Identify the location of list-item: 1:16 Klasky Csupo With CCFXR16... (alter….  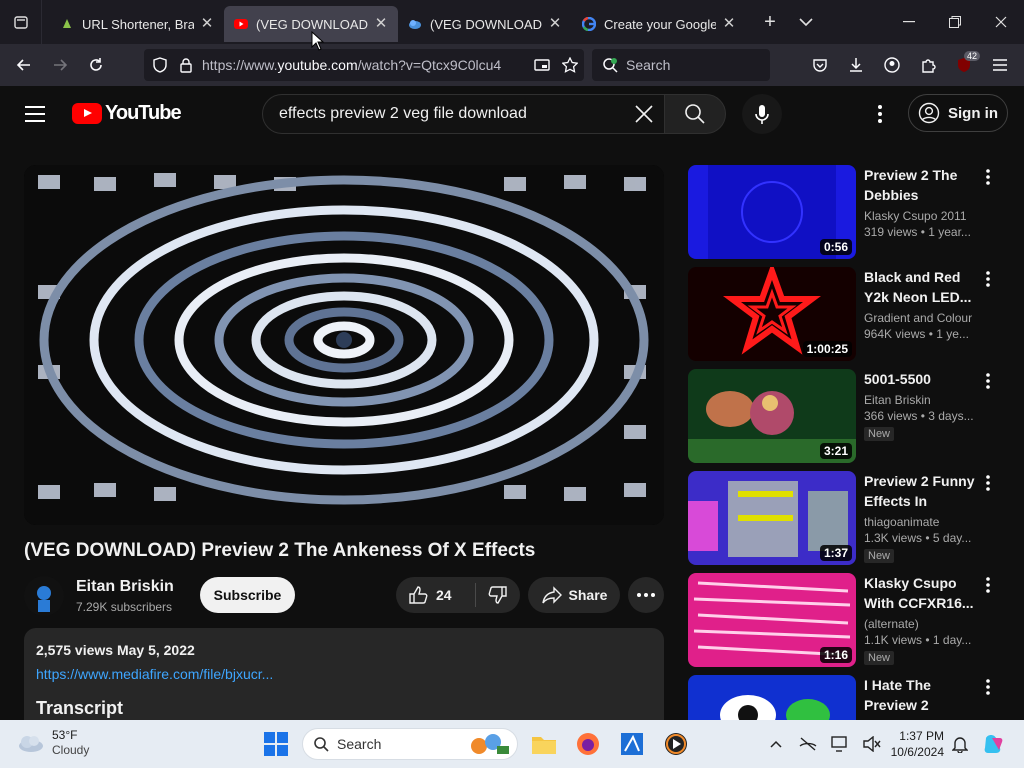
(848, 620).